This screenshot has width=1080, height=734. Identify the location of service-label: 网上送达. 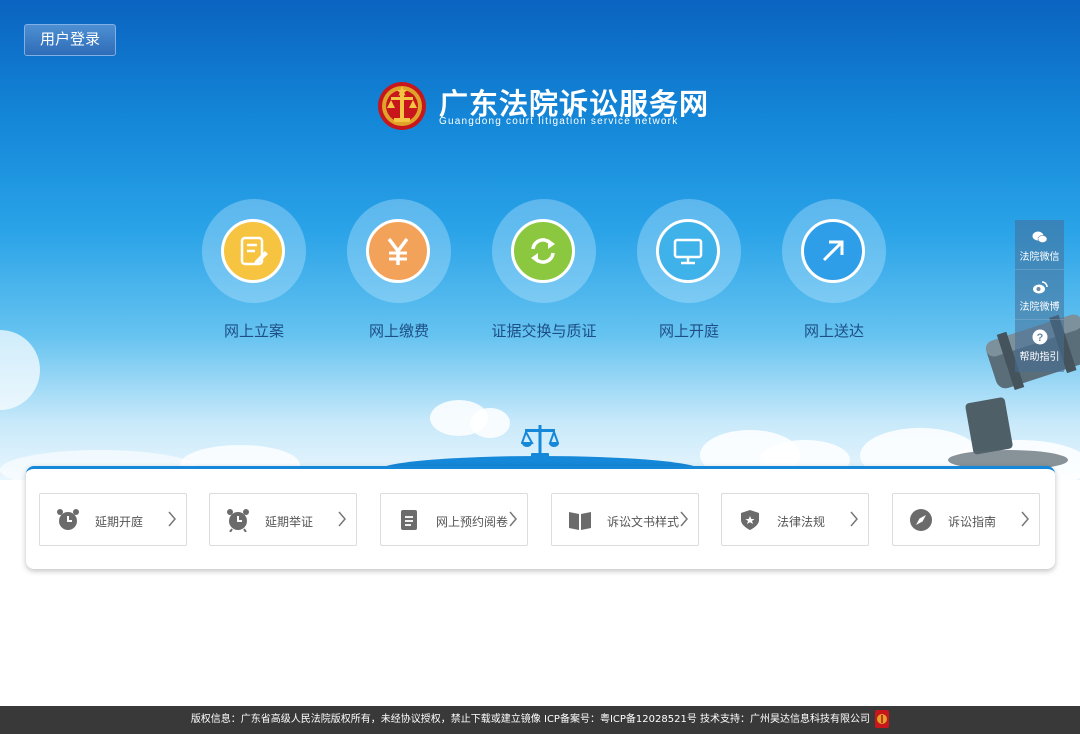
(833, 331).